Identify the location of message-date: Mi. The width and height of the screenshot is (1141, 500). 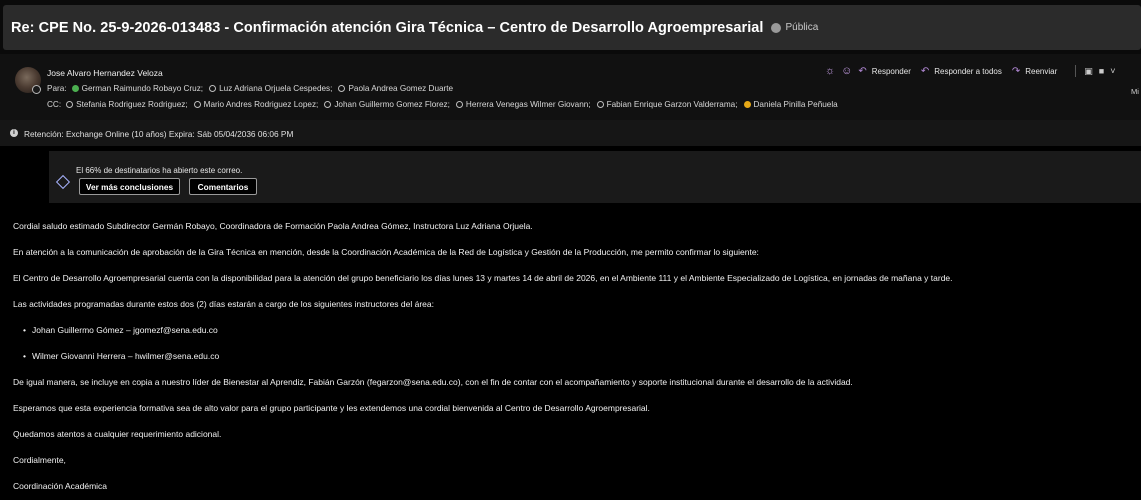
(1135, 91).